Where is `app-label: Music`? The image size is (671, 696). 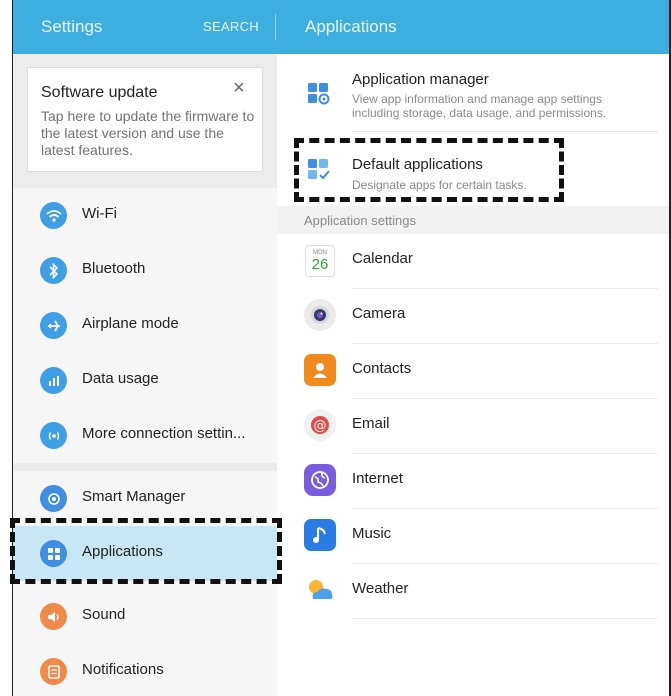 app-label: Music is located at coordinates (372, 533).